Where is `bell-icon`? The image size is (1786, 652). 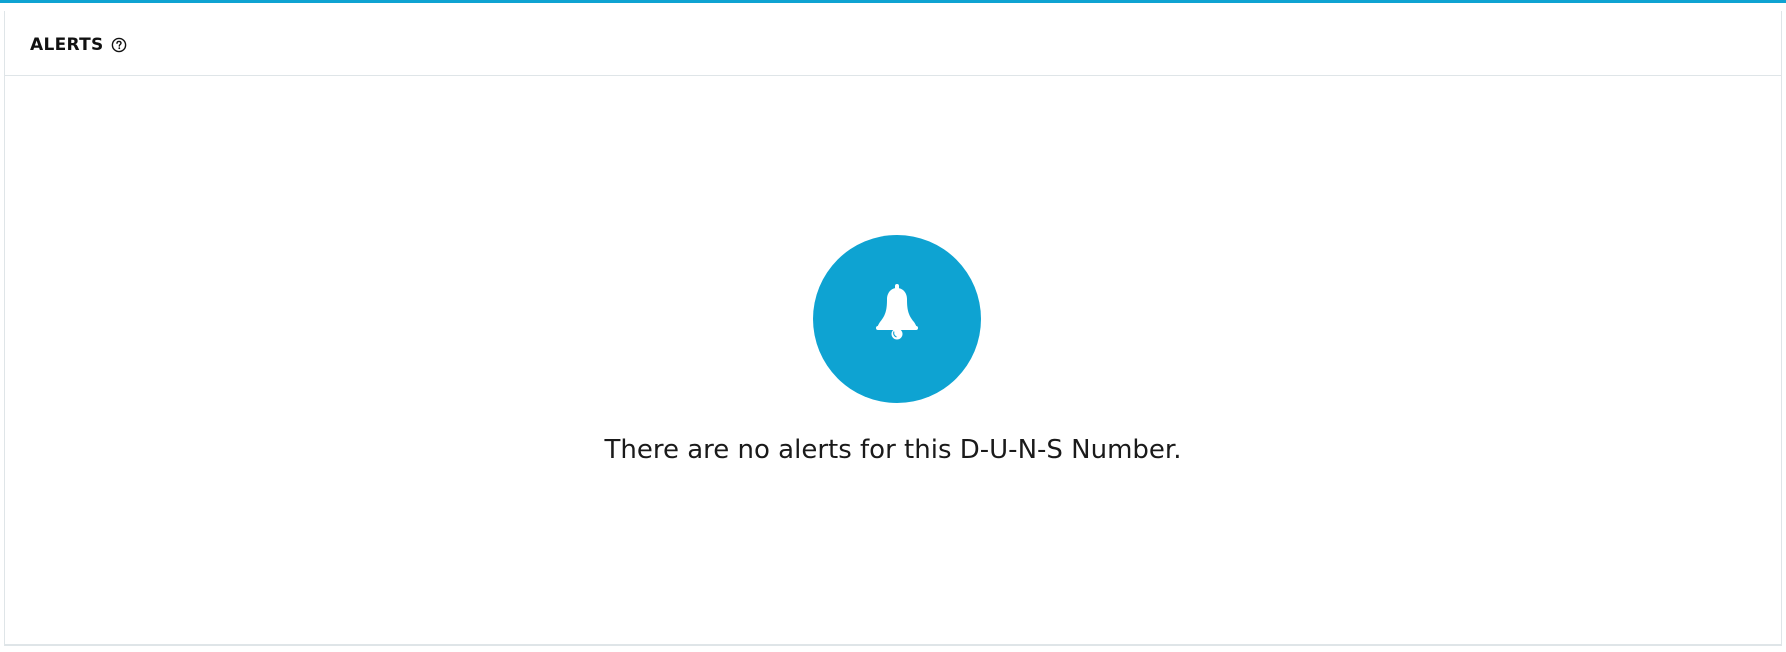 bell-icon is located at coordinates (897, 312).